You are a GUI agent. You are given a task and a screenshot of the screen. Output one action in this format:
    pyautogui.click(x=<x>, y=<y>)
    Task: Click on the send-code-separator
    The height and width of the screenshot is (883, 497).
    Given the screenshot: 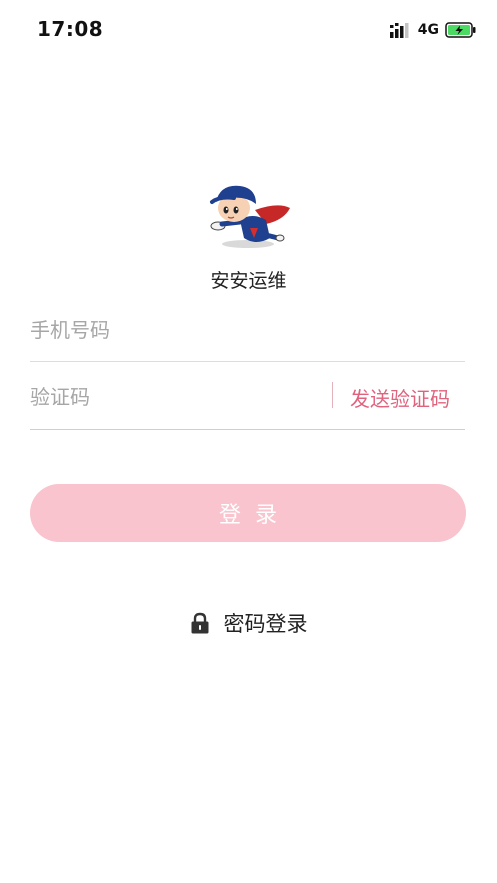 What is the action you would take?
    pyautogui.click(x=332, y=395)
    